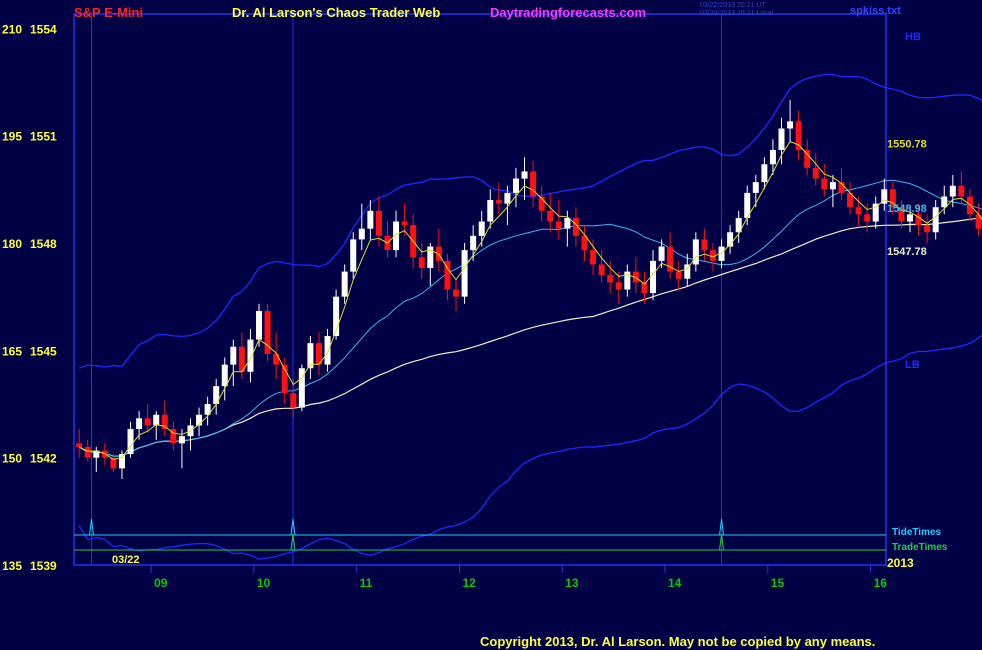 This screenshot has height=650, width=982. Describe the element at coordinates (43, 566) in the screenshot. I see `y-tick-price: 1539` at that location.